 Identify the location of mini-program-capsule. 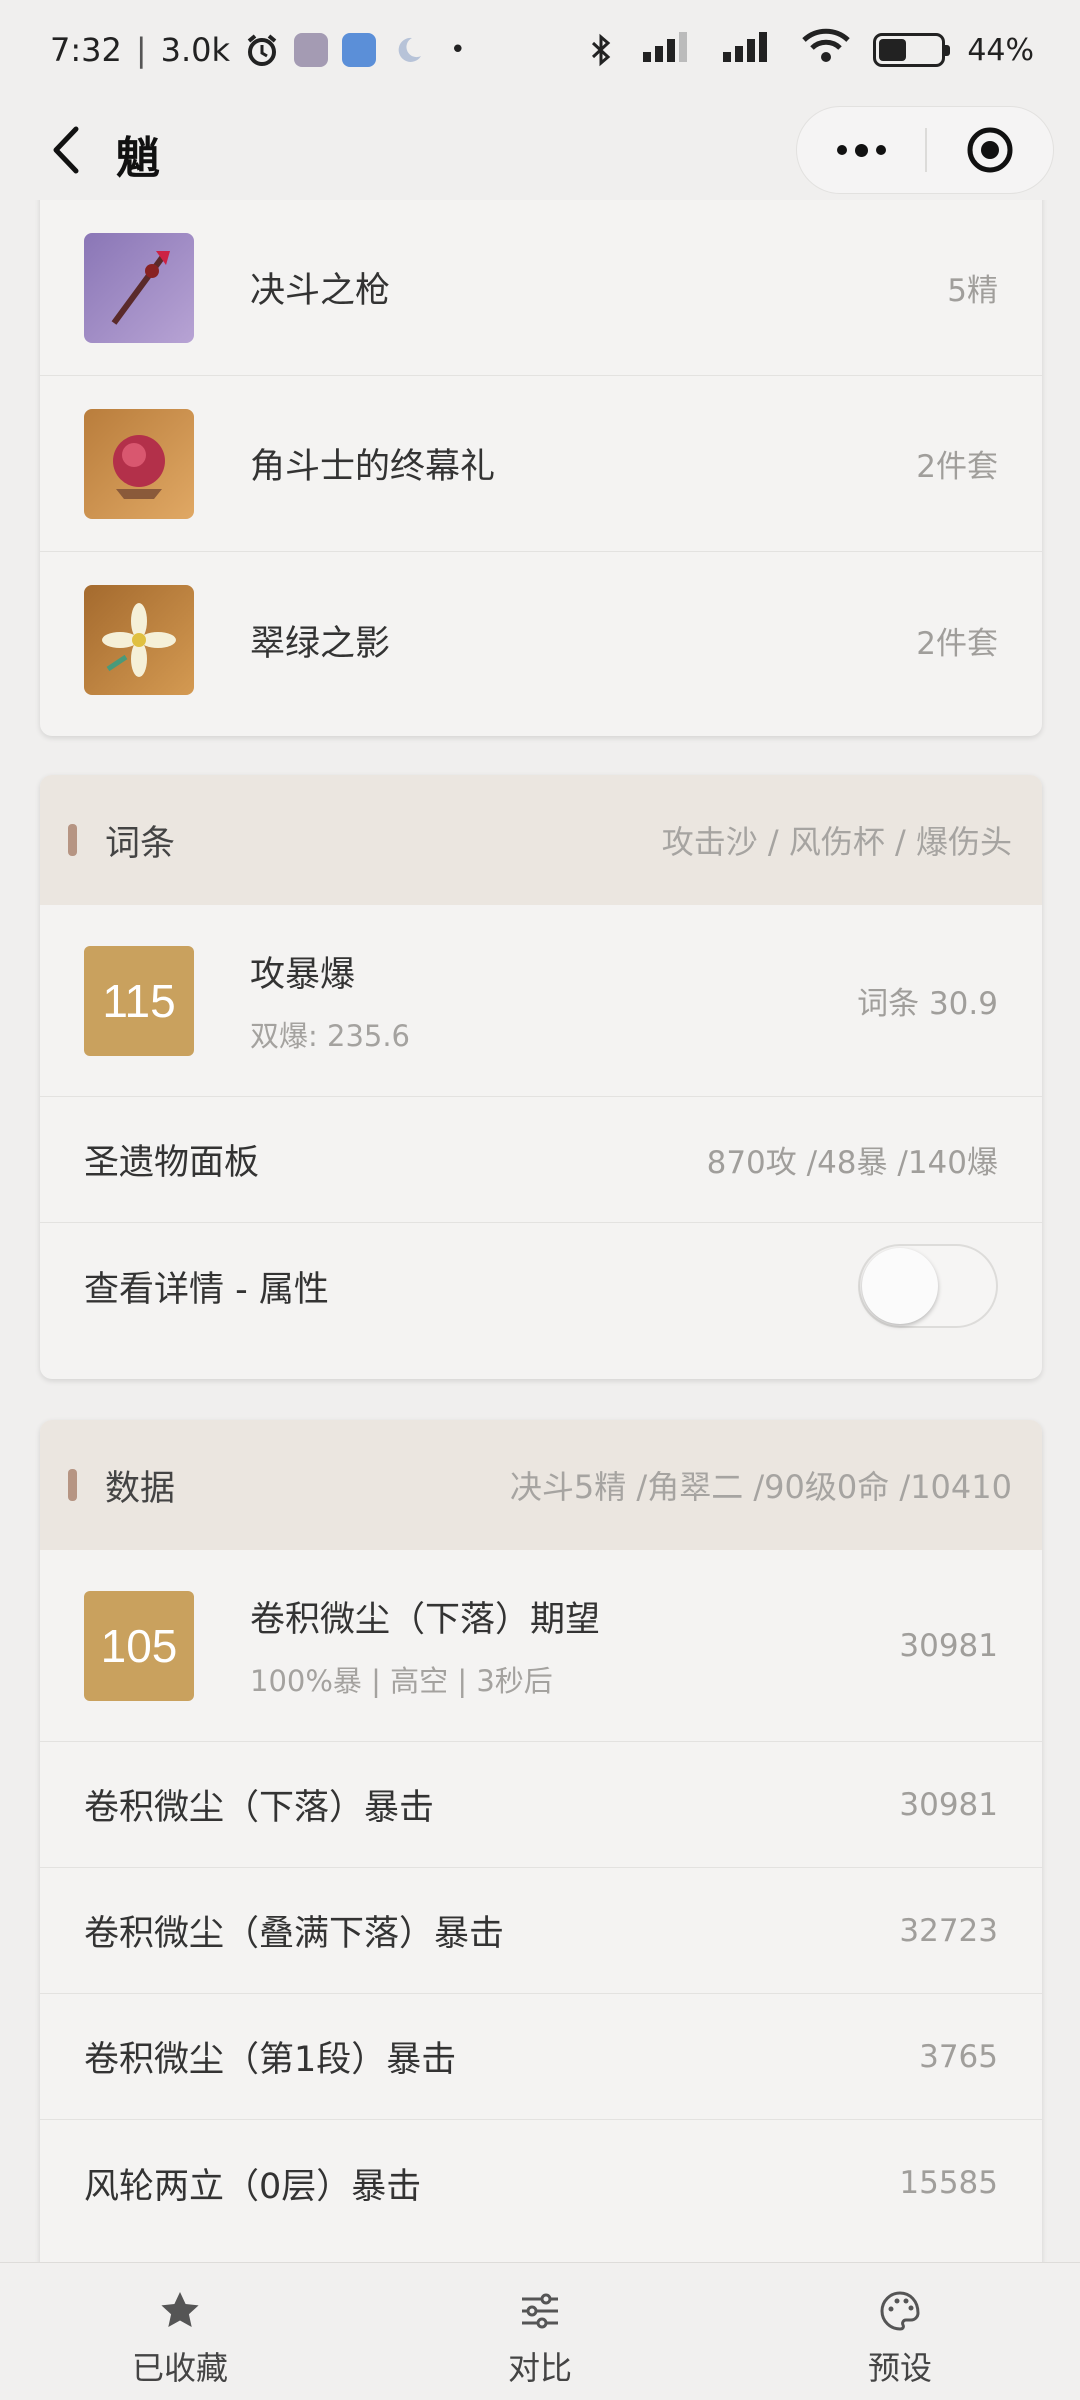
(925, 150).